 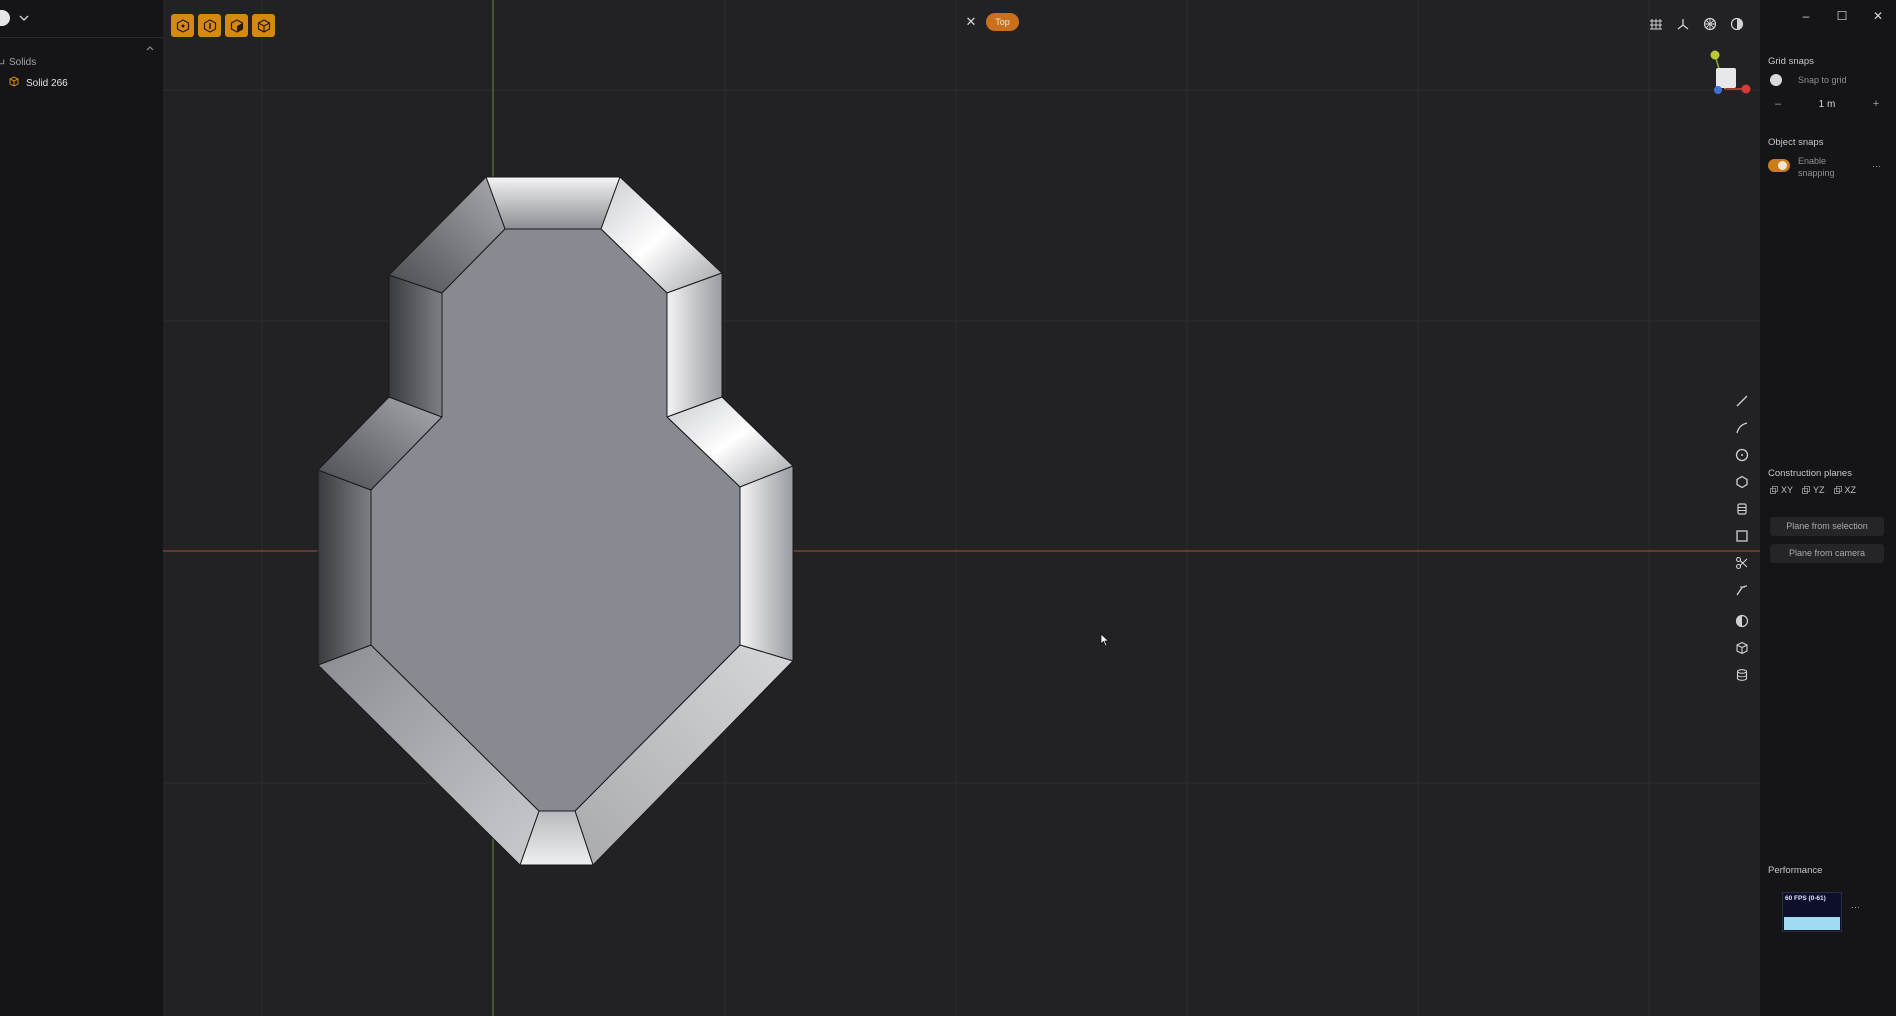 I want to click on viewport-toggles, so click(x=1696, y=24).